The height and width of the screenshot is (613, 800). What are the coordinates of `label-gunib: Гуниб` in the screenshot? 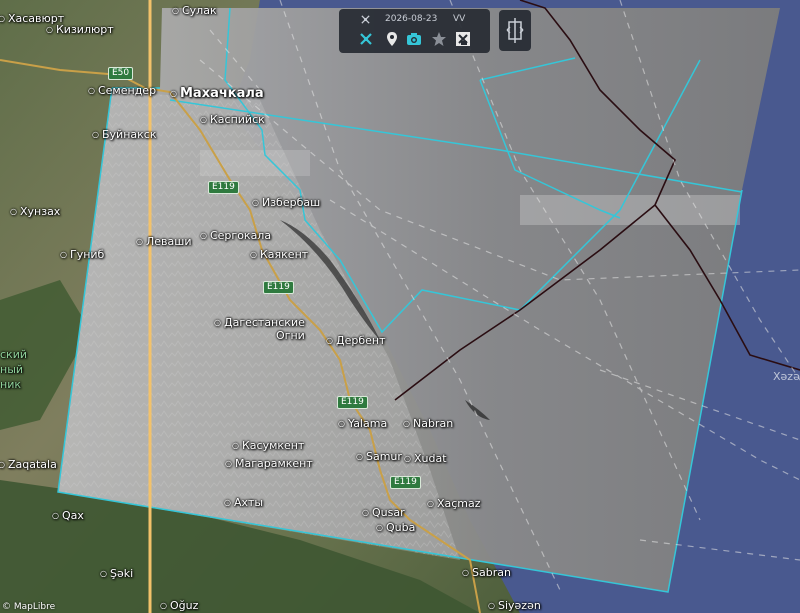 It's located at (82, 254).